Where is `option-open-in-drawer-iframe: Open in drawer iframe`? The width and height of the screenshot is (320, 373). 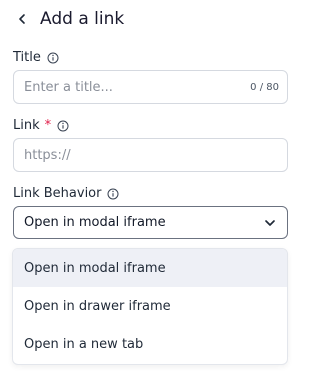 option-open-in-drawer-iframe: Open in drawer iframe is located at coordinates (150, 306).